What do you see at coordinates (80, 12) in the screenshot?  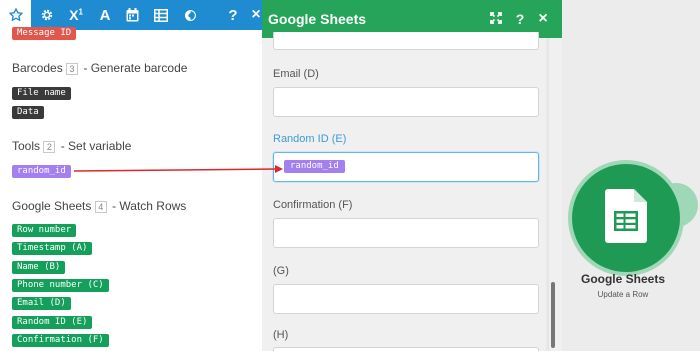 I see `superscript-sup: 1` at bounding box center [80, 12].